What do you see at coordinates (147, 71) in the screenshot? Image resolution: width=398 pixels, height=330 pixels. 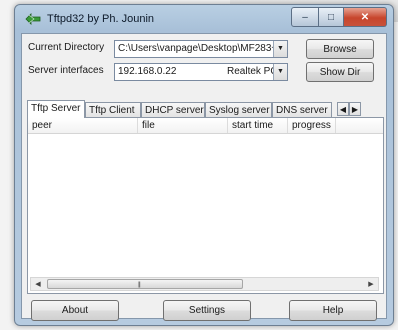 I see `interface-ip: 192.168.0.22` at bounding box center [147, 71].